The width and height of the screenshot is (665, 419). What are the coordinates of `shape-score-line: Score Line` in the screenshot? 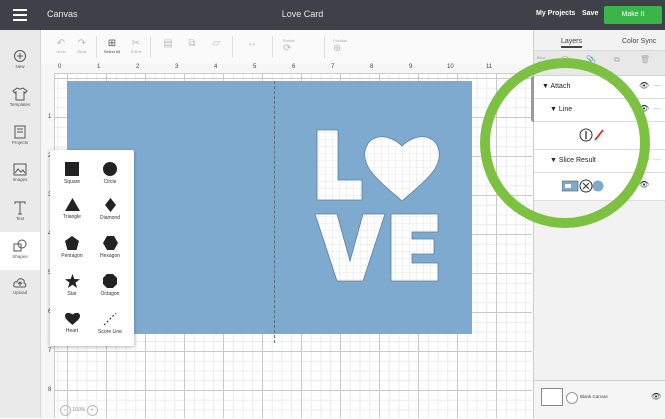 It's located at (110, 323).